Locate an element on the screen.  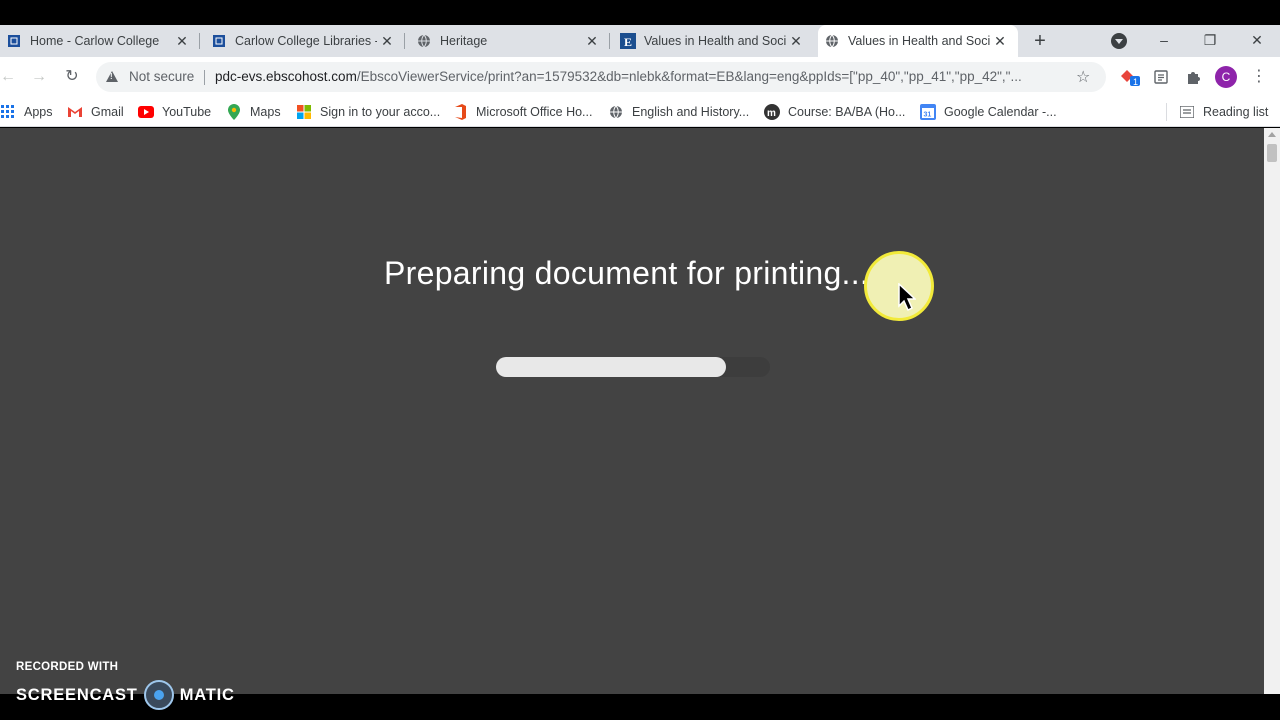
tab-home-carlow-college: Home - Carlow College ✕ is located at coordinates (100, 41).